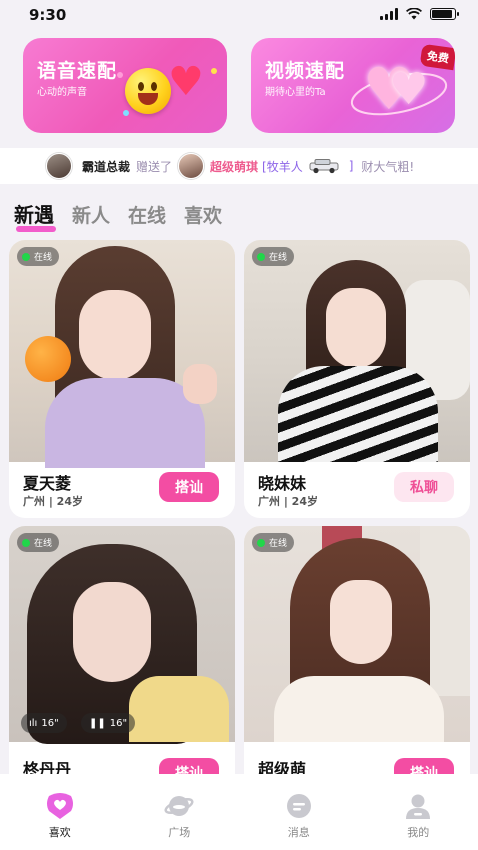  I want to click on bottom-nav: 喜欢 广场 消息 我的, so click(239, 812).